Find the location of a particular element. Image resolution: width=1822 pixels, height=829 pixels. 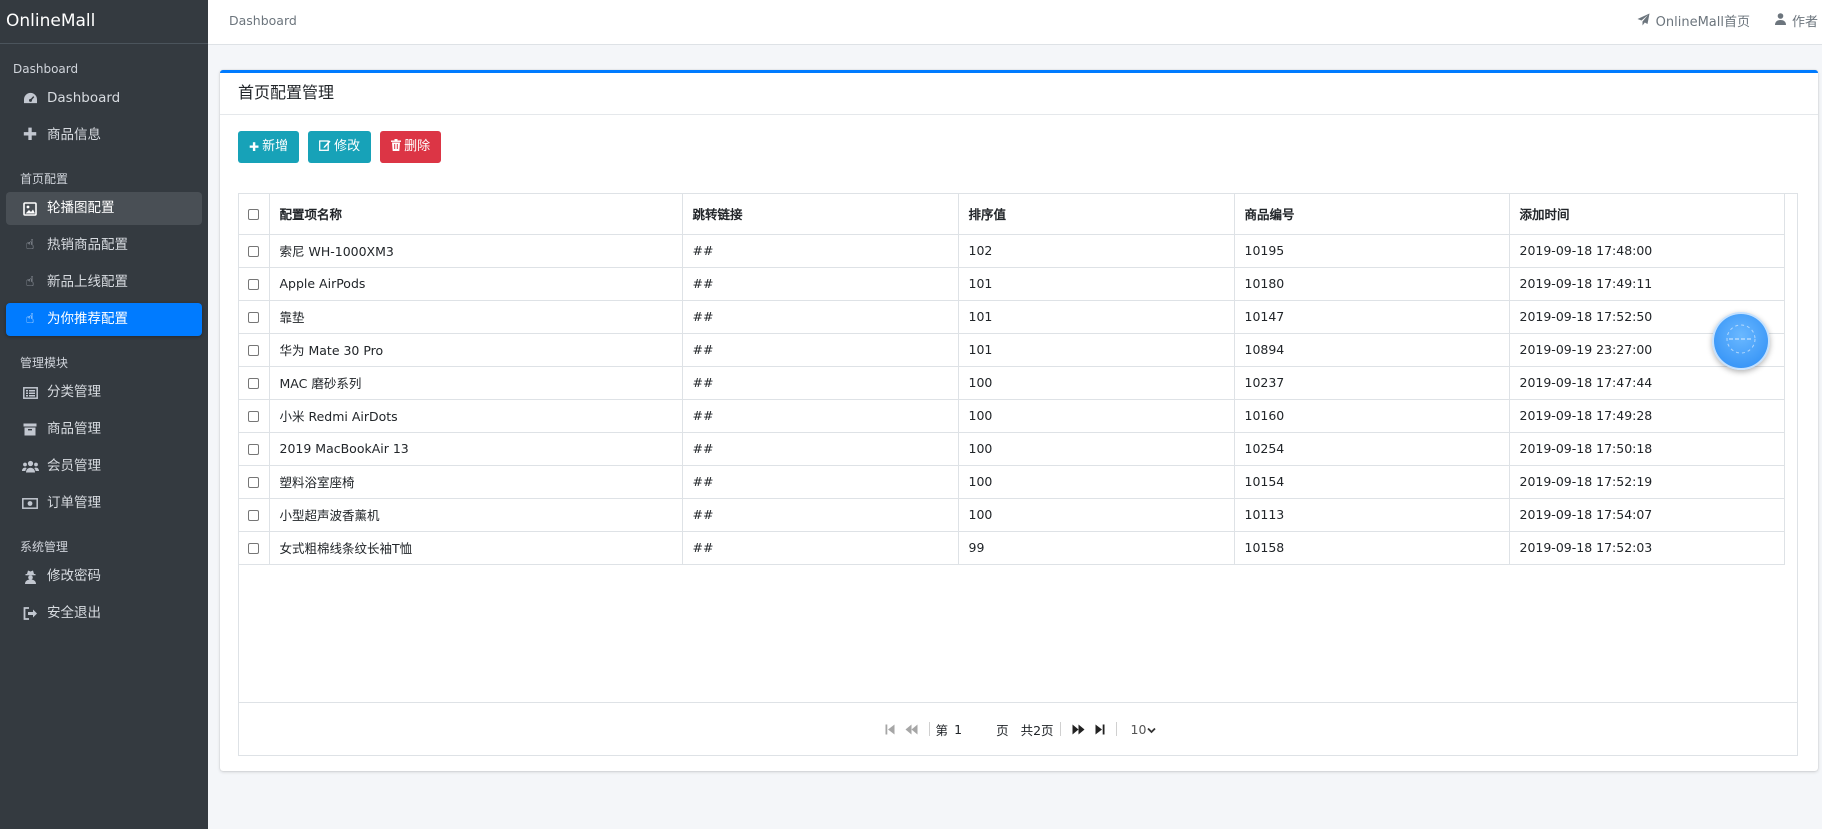

add-button-label: 新增 is located at coordinates (275, 146).